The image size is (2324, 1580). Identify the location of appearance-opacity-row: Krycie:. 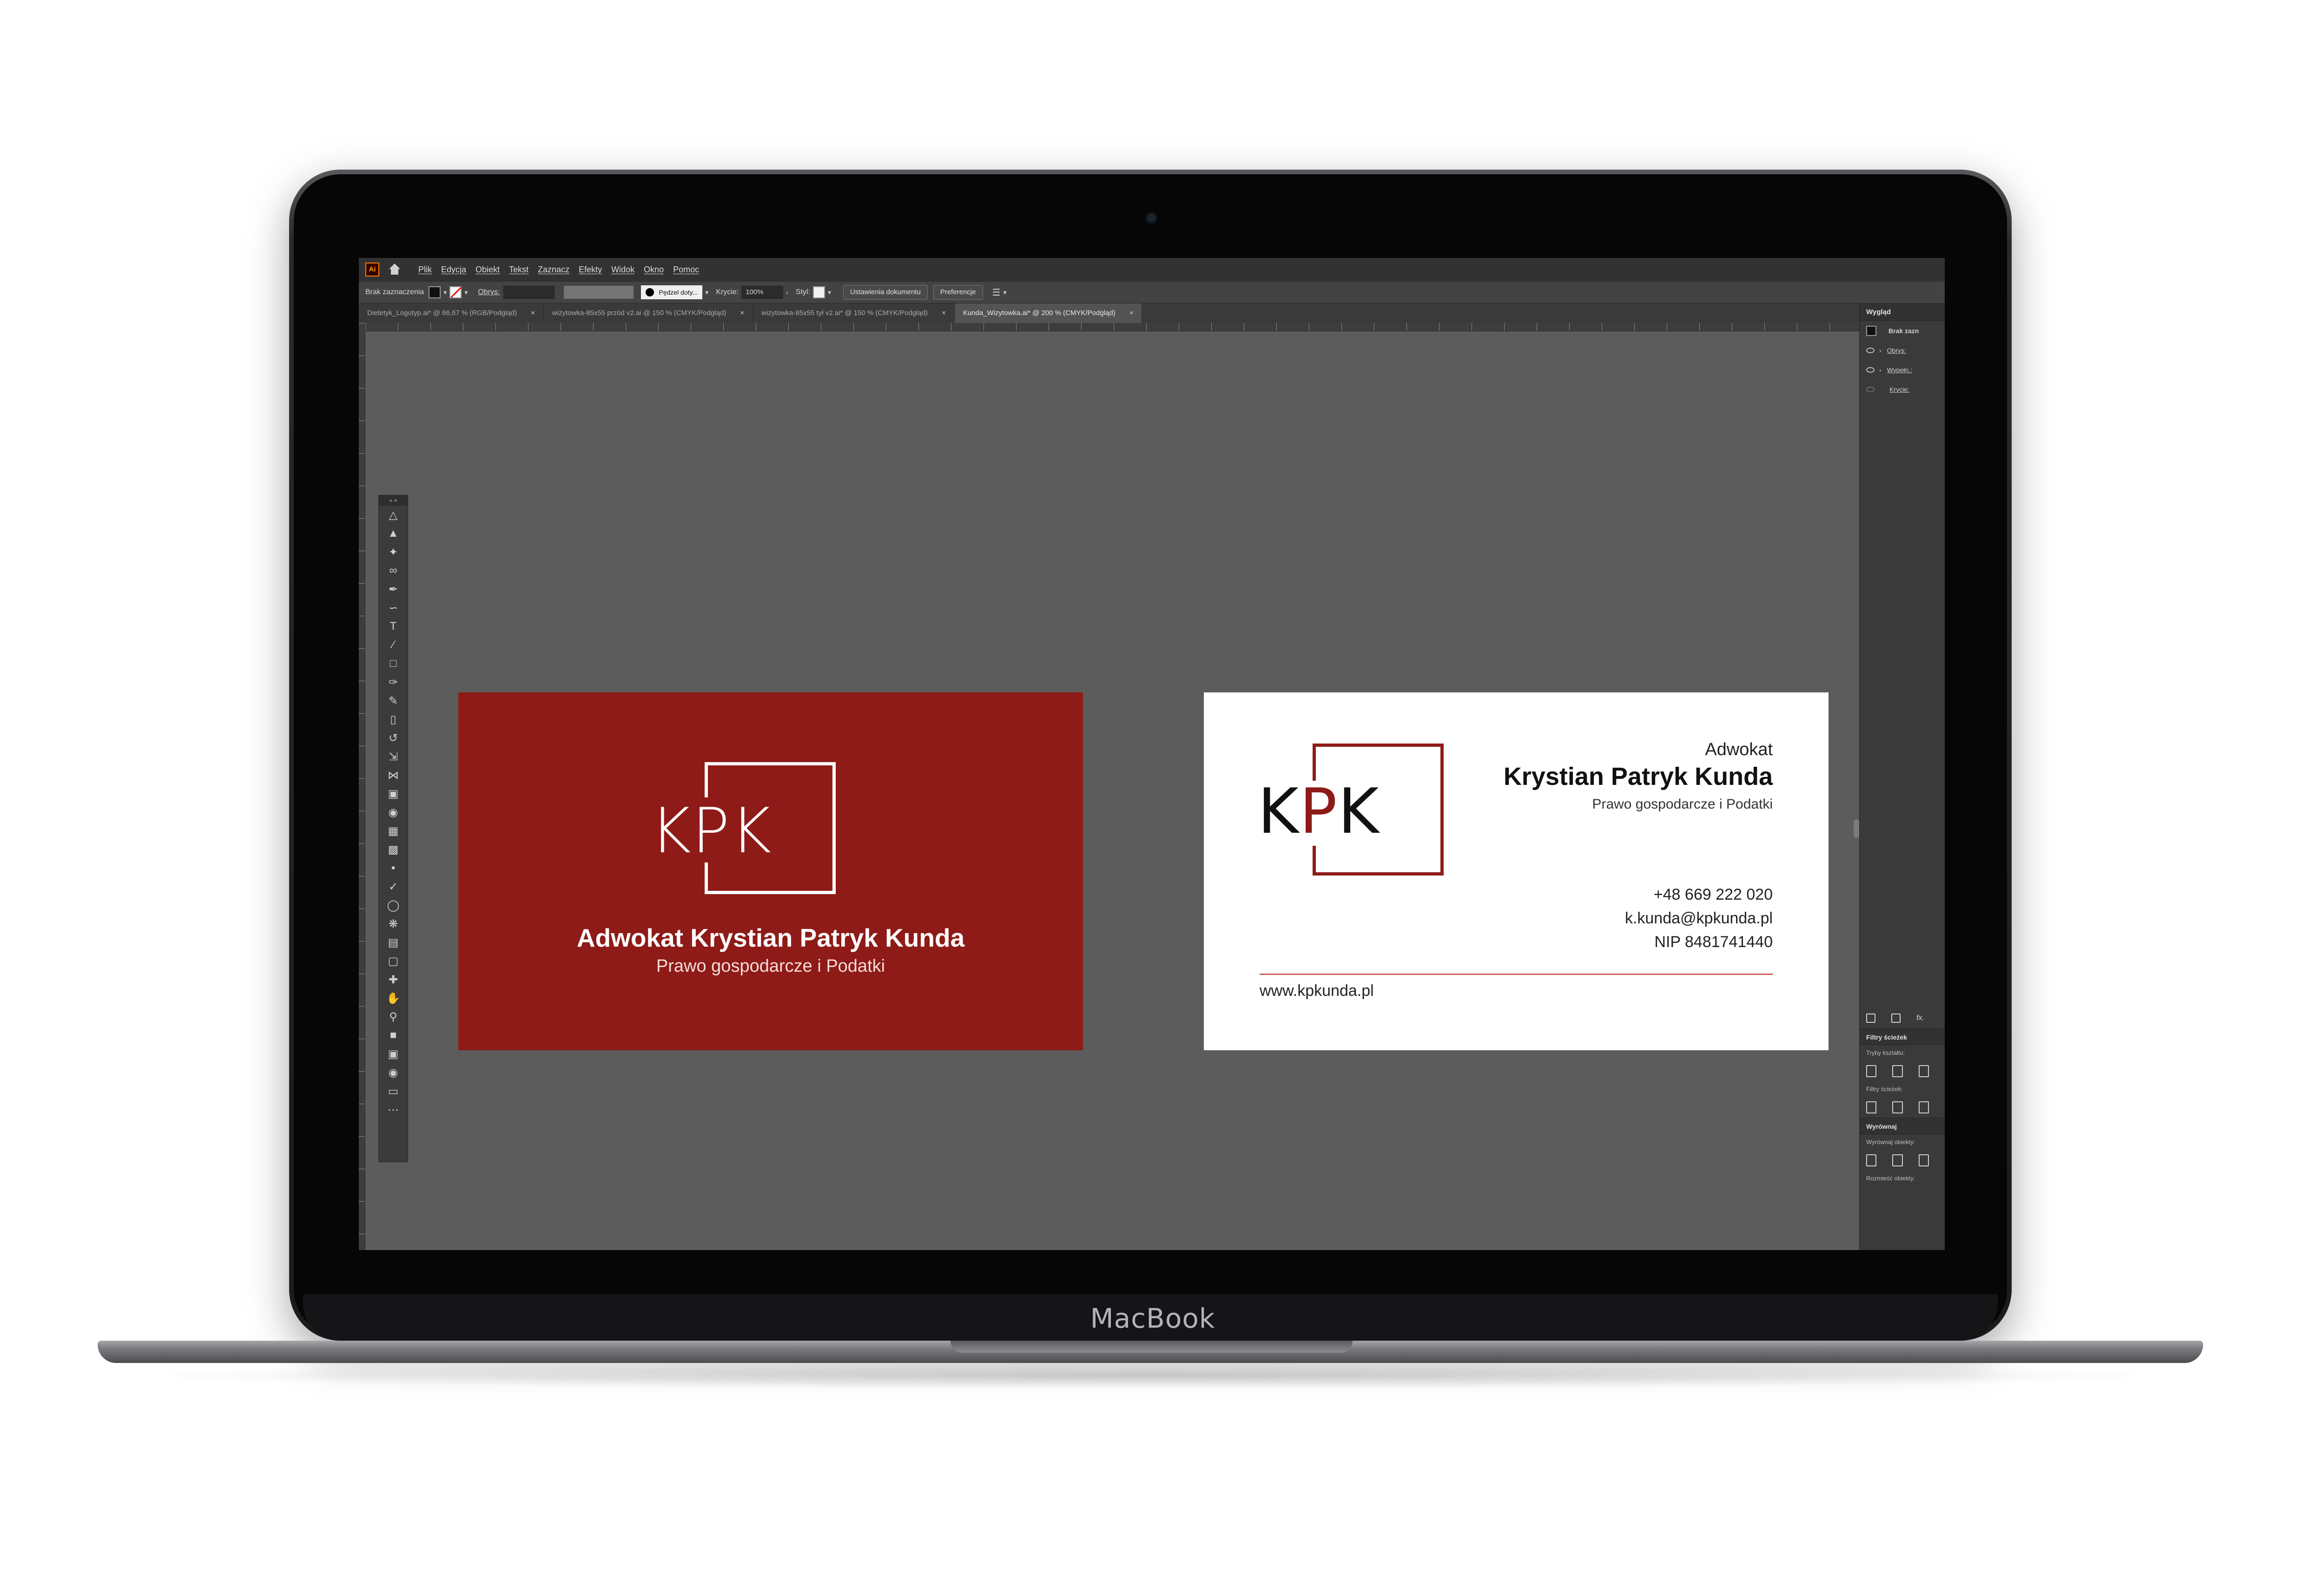
(1902, 389).